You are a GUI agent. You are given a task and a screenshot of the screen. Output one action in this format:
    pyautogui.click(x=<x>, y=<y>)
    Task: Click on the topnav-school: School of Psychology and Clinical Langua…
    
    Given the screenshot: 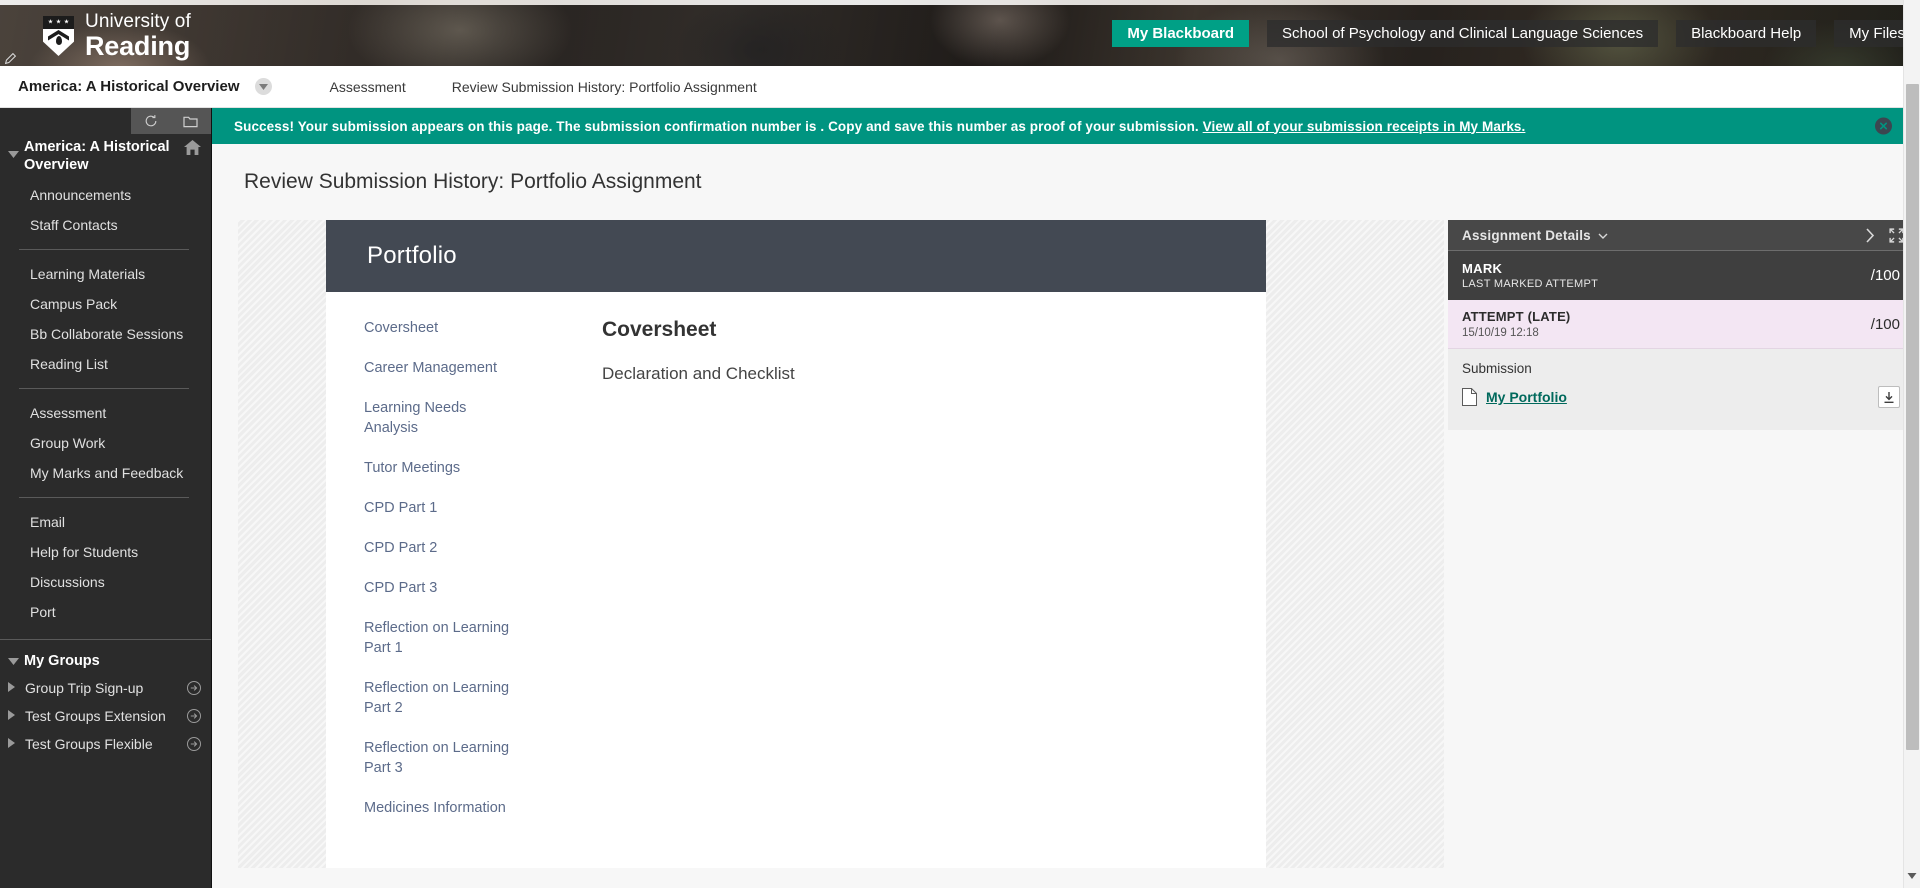 What is the action you would take?
    pyautogui.click(x=1463, y=33)
    